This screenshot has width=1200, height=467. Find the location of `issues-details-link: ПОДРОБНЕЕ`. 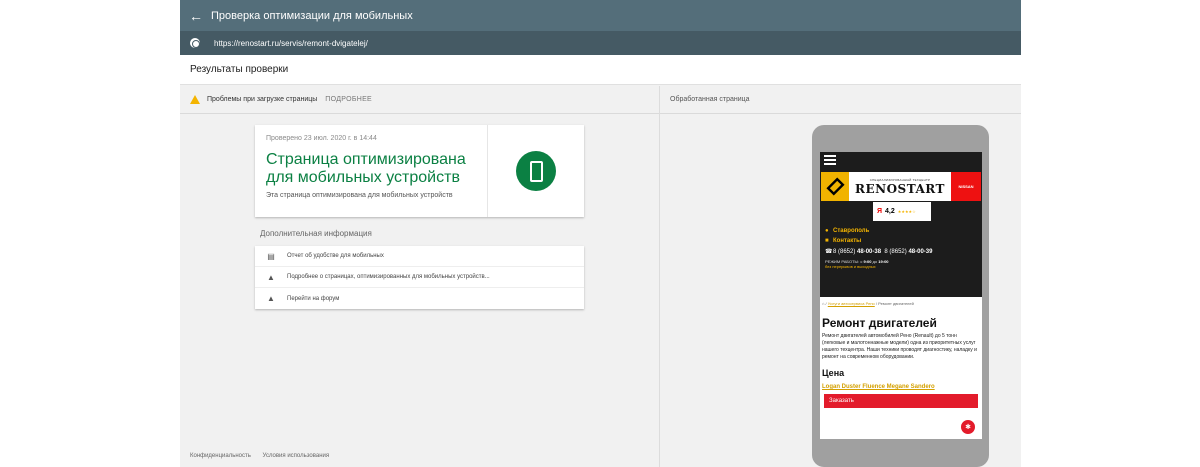

issues-details-link: ПОДРОБНЕЕ is located at coordinates (348, 99).